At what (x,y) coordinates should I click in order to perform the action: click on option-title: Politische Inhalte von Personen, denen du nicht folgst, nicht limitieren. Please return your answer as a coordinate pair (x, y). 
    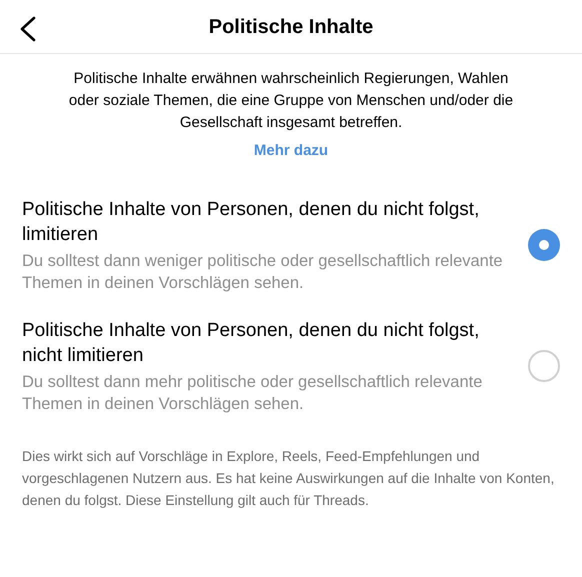
    Looking at the image, I should click on (251, 343).